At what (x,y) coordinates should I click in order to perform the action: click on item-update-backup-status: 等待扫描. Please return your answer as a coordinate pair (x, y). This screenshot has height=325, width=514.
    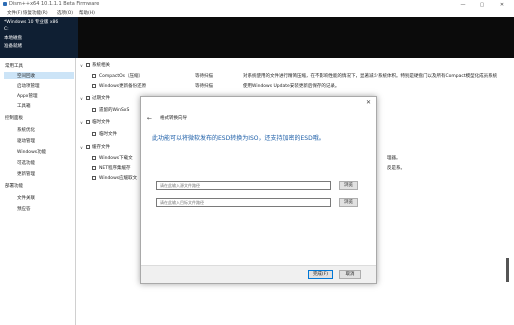
    Looking at the image, I should click on (204, 86).